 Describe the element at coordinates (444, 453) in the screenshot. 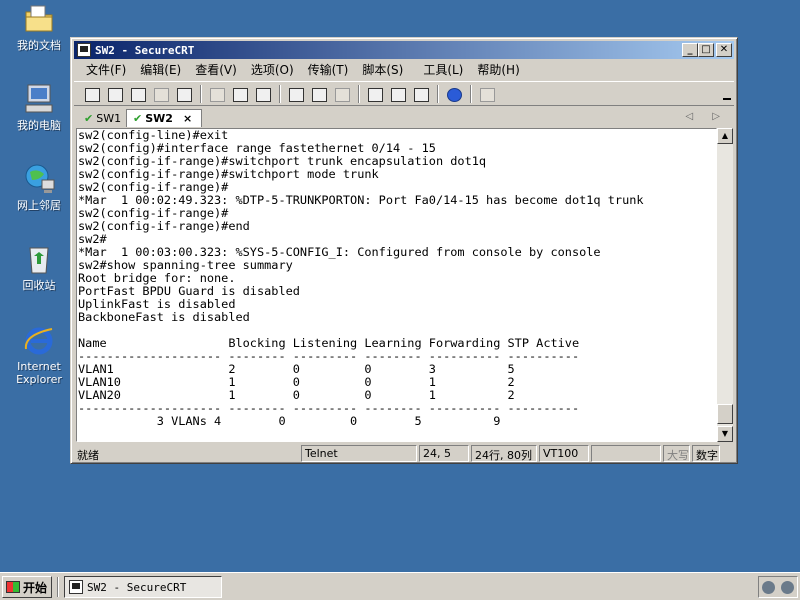

I see `status-cursor-position: 24, 5` at that location.